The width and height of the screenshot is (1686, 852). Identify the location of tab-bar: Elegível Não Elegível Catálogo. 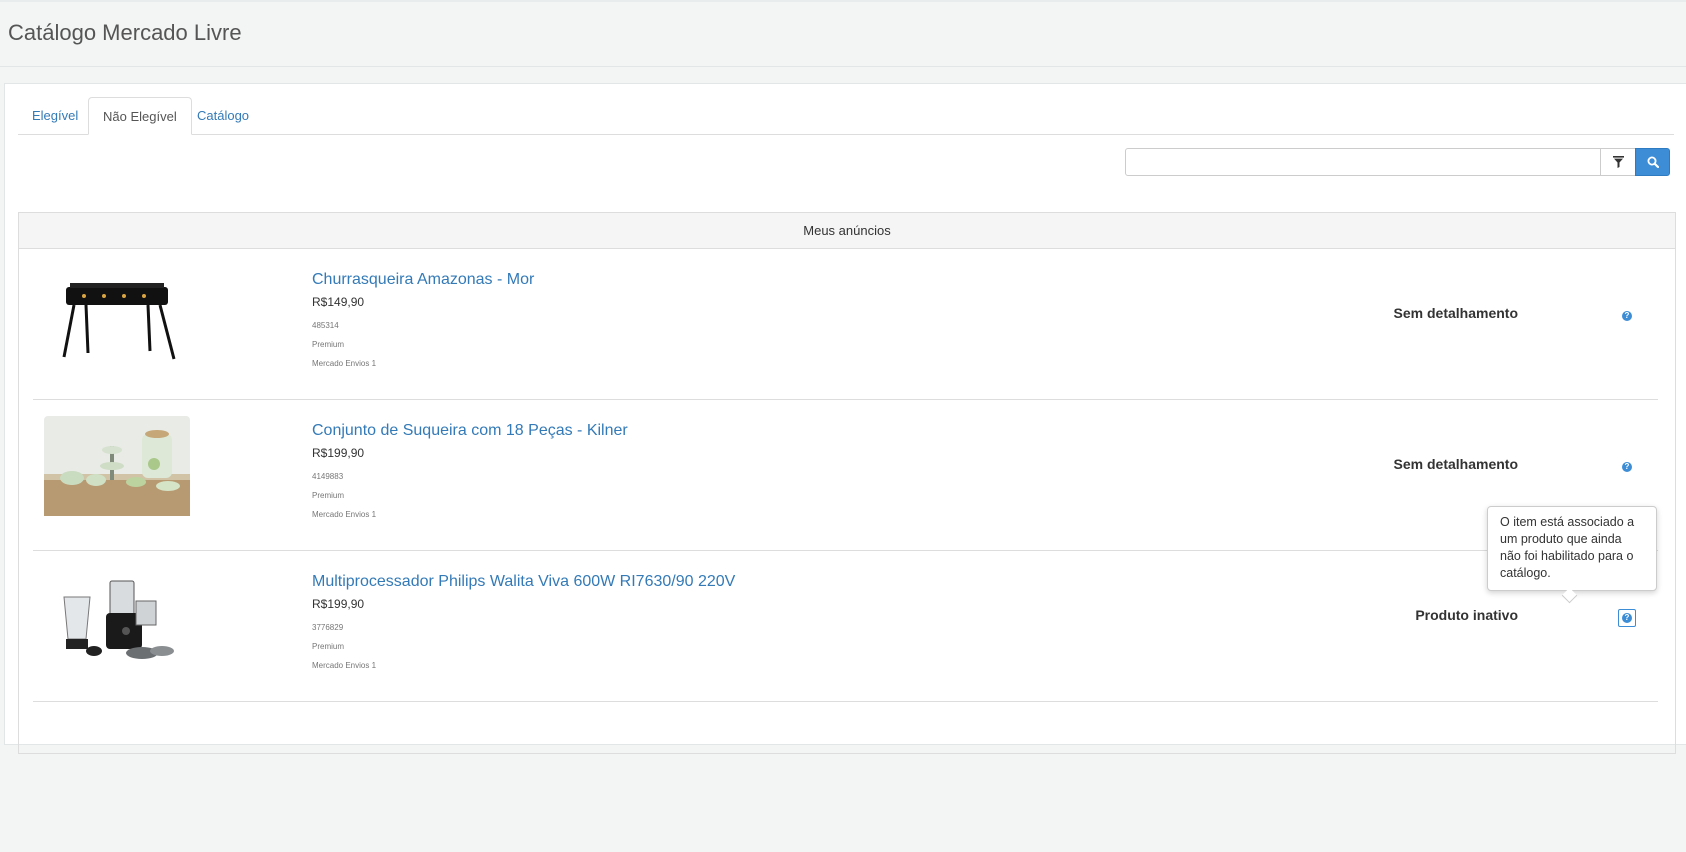
(846, 116).